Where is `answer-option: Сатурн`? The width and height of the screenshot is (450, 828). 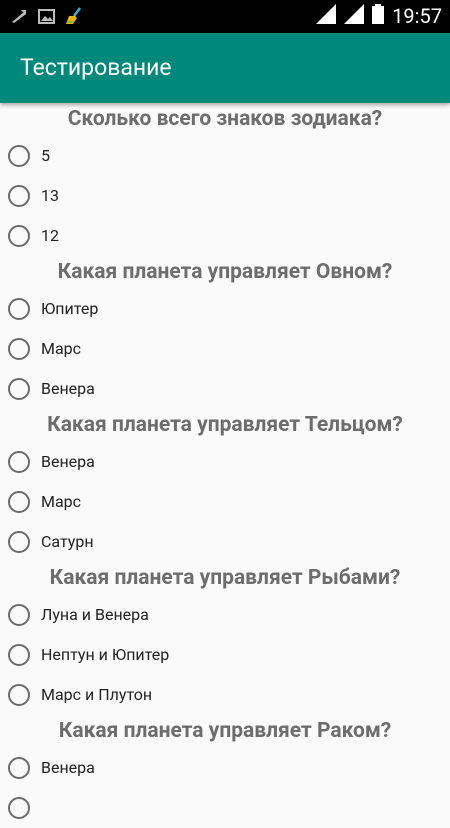 answer-option: Сатурн is located at coordinates (225, 542).